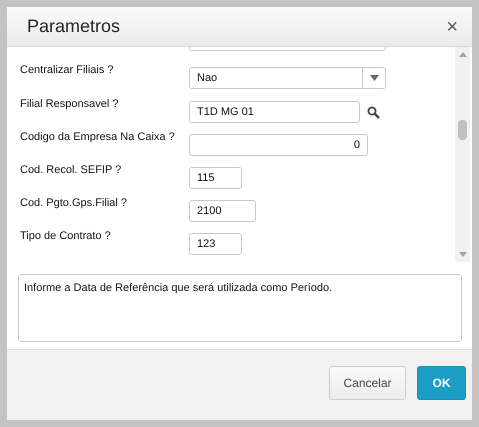 This screenshot has height=427, width=479. I want to click on scroll-down-icon, so click(462, 254).